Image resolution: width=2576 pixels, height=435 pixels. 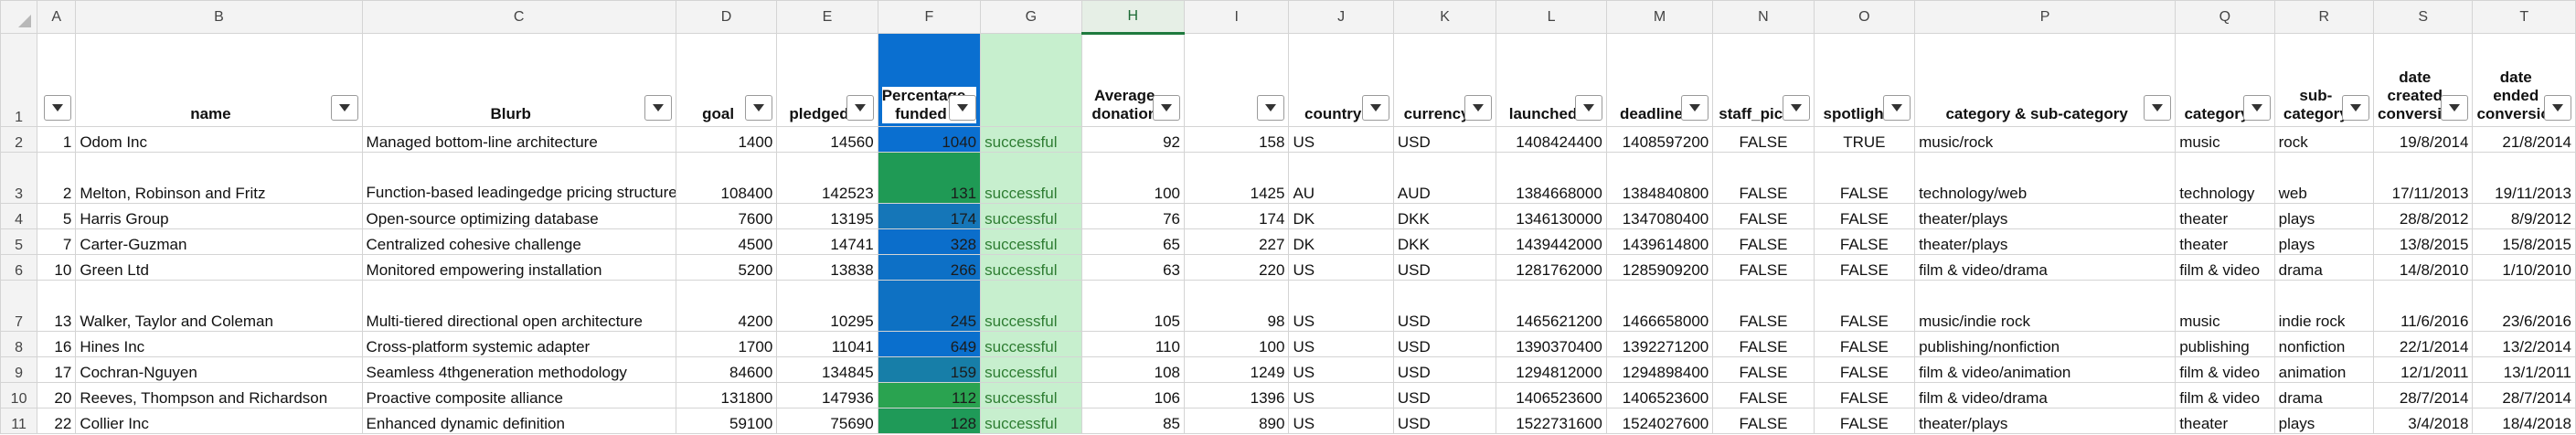 I want to click on cell-deadline: 1285909200, so click(x=1659, y=267).